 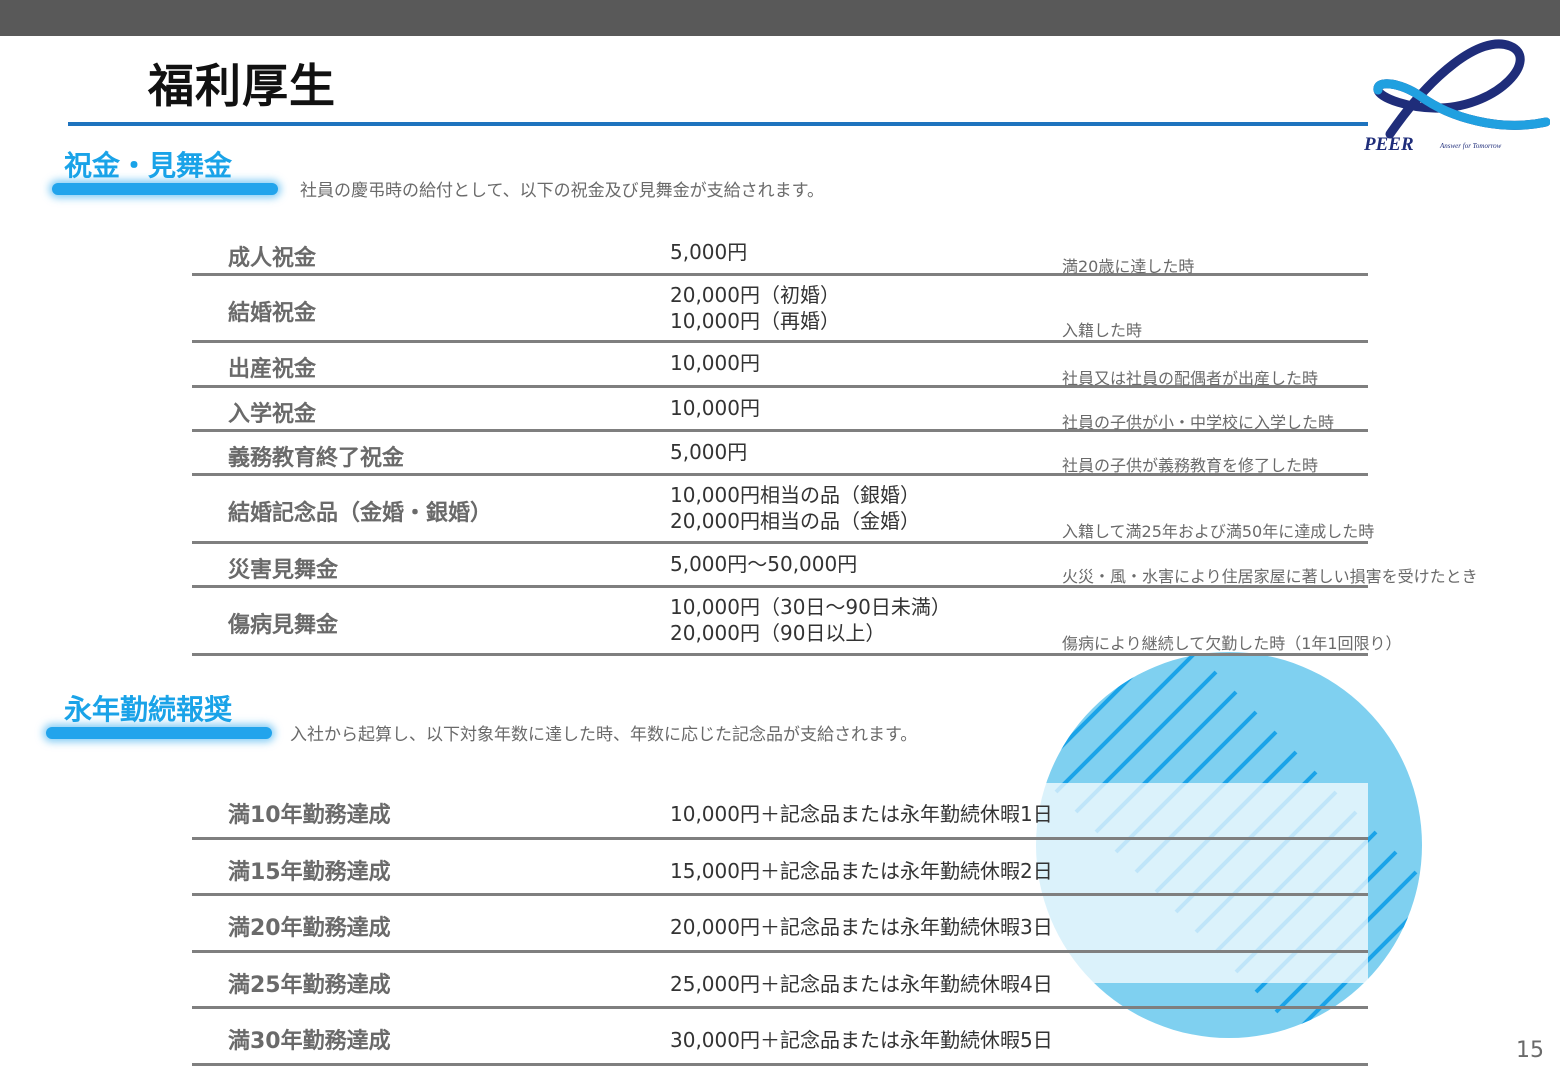 What do you see at coordinates (242, 86) in the screenshot?
I see `page-title: 福利厚生` at bounding box center [242, 86].